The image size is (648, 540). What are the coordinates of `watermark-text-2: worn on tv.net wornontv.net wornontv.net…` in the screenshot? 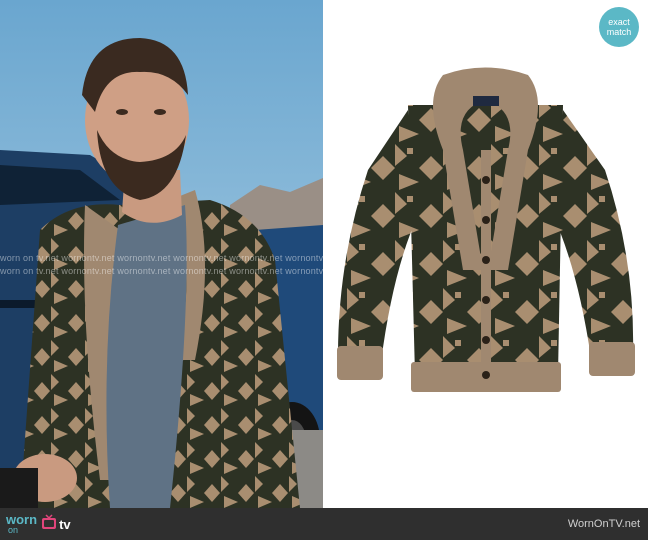 It's located at (161, 271).